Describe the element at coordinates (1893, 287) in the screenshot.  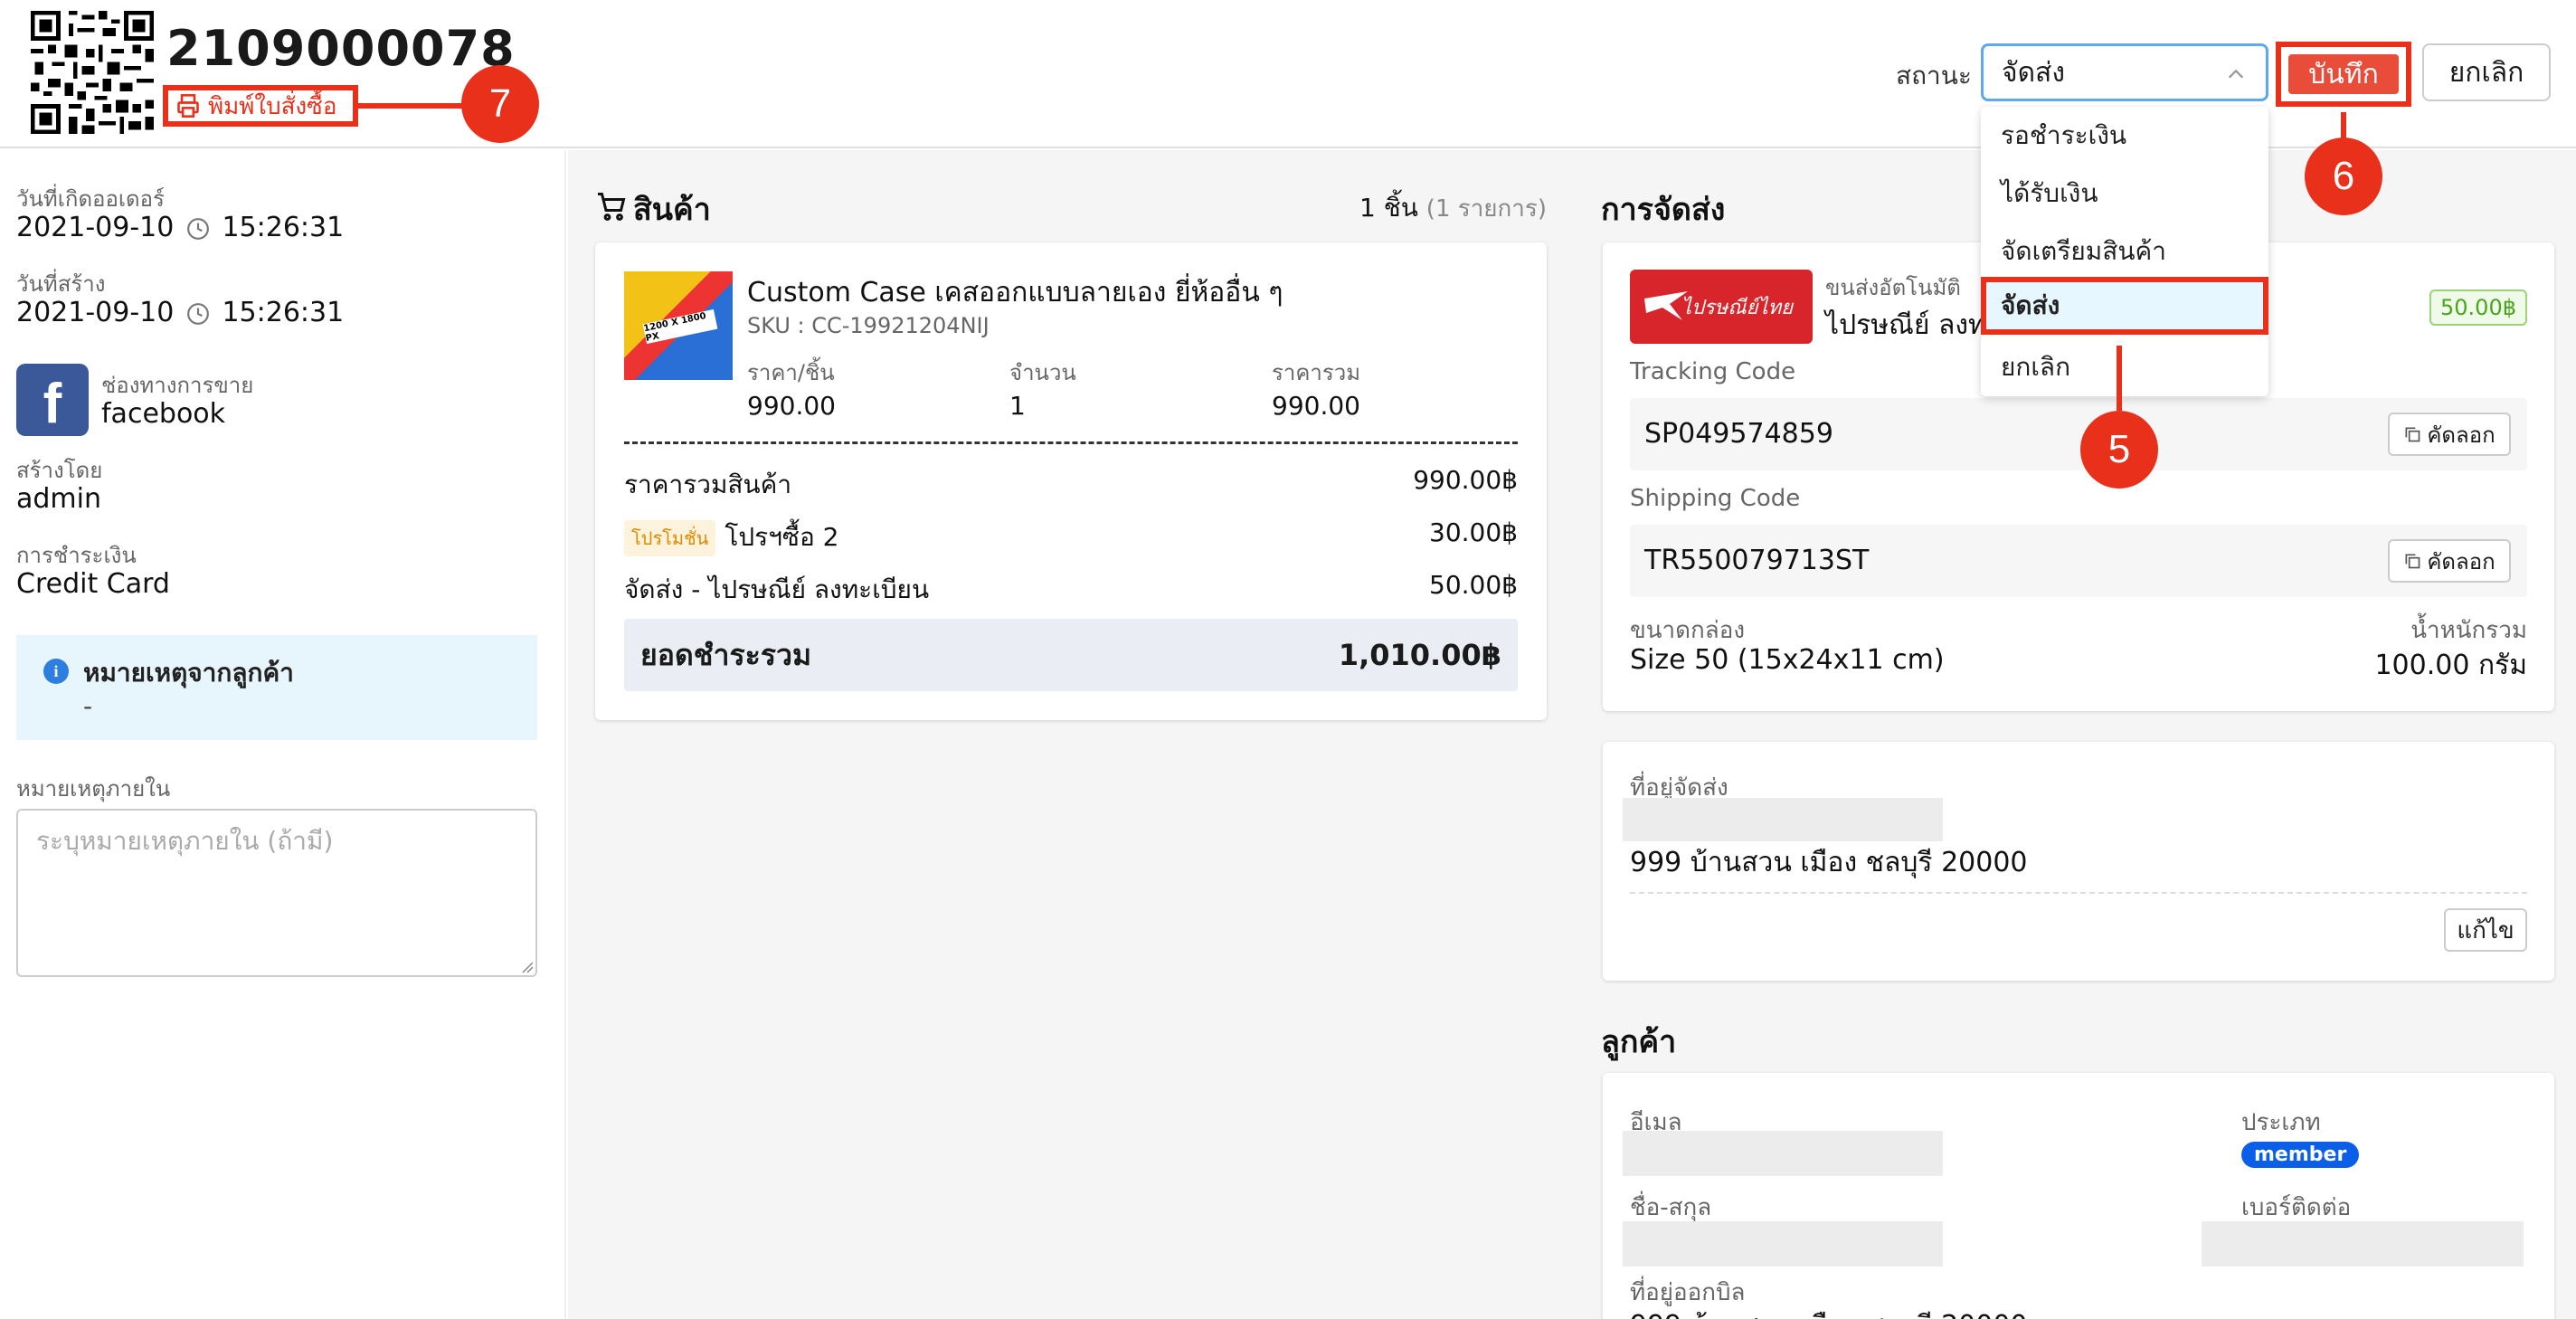
I see `carrier-sub: ขนส่งอัตโนมัติ` at that location.